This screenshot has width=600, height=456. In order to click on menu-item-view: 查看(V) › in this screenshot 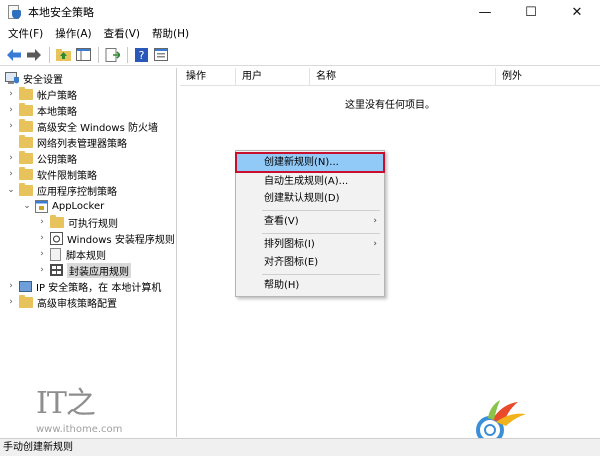, I will do `click(310, 221)`.